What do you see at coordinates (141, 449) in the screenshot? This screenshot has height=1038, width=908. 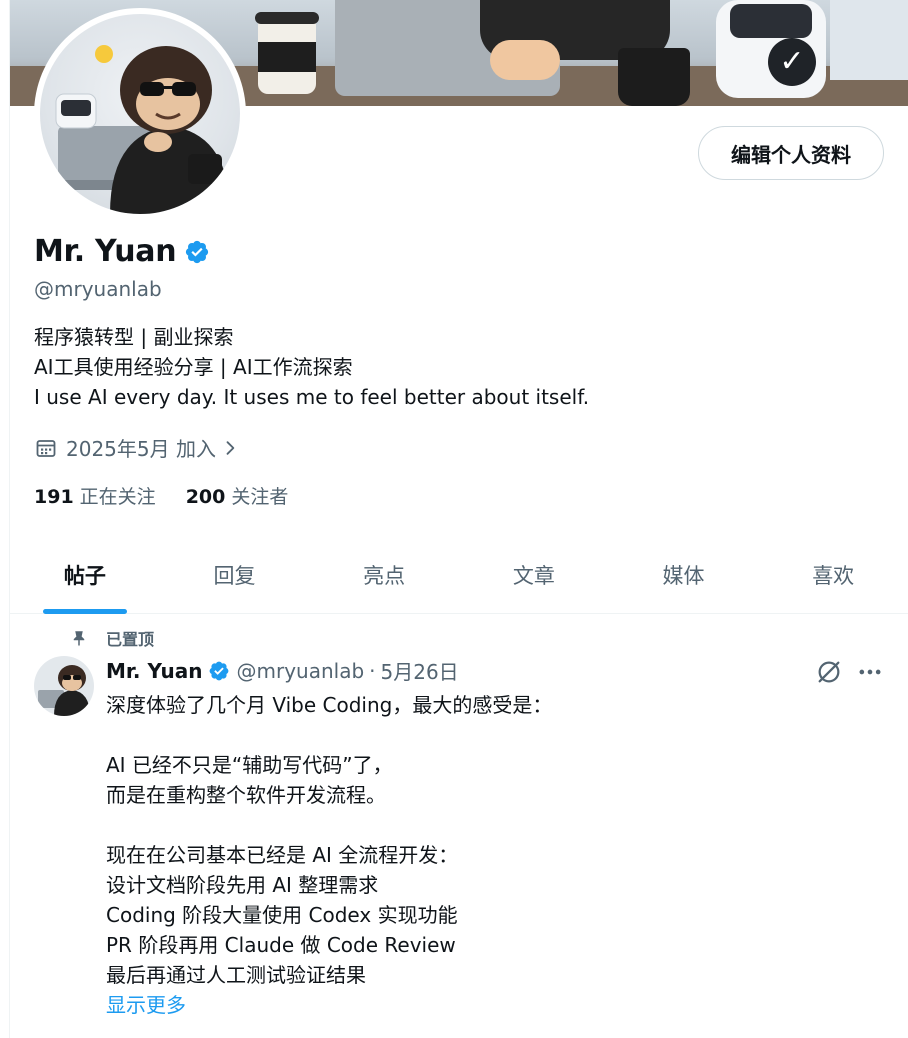 I see `joined-label: 2025年5月 加入` at bounding box center [141, 449].